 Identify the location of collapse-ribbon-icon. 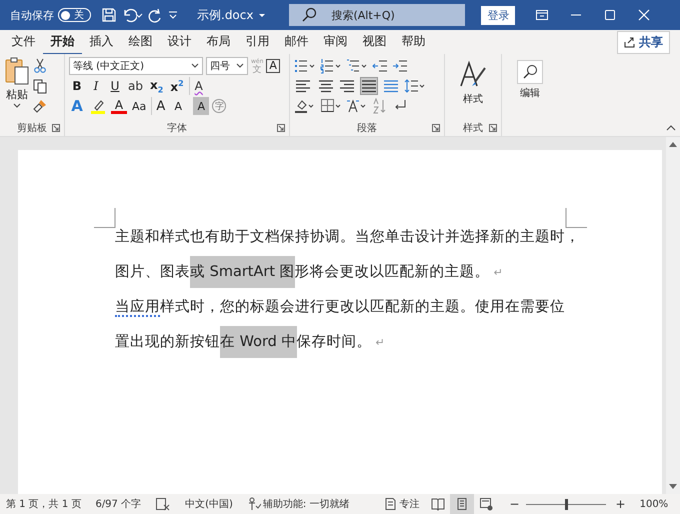
(671, 128).